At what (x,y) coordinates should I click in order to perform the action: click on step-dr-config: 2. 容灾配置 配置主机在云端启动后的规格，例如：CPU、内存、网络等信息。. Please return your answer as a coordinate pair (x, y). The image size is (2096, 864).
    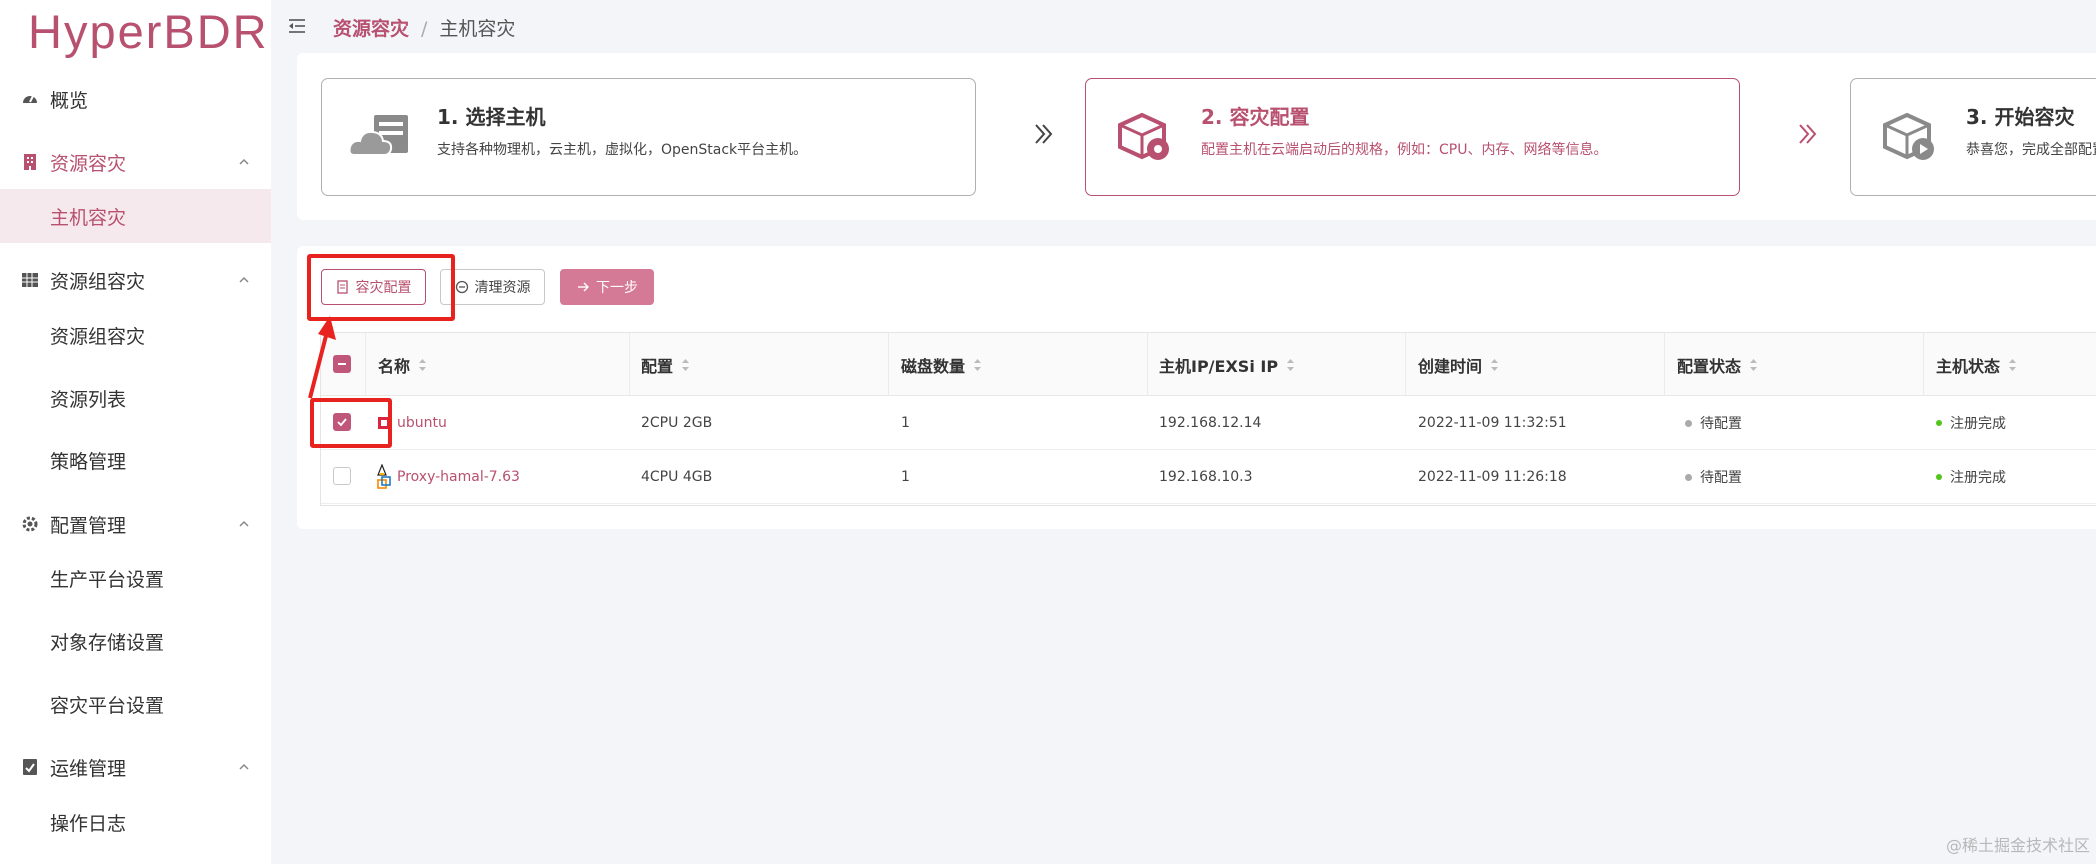
    Looking at the image, I should click on (1412, 137).